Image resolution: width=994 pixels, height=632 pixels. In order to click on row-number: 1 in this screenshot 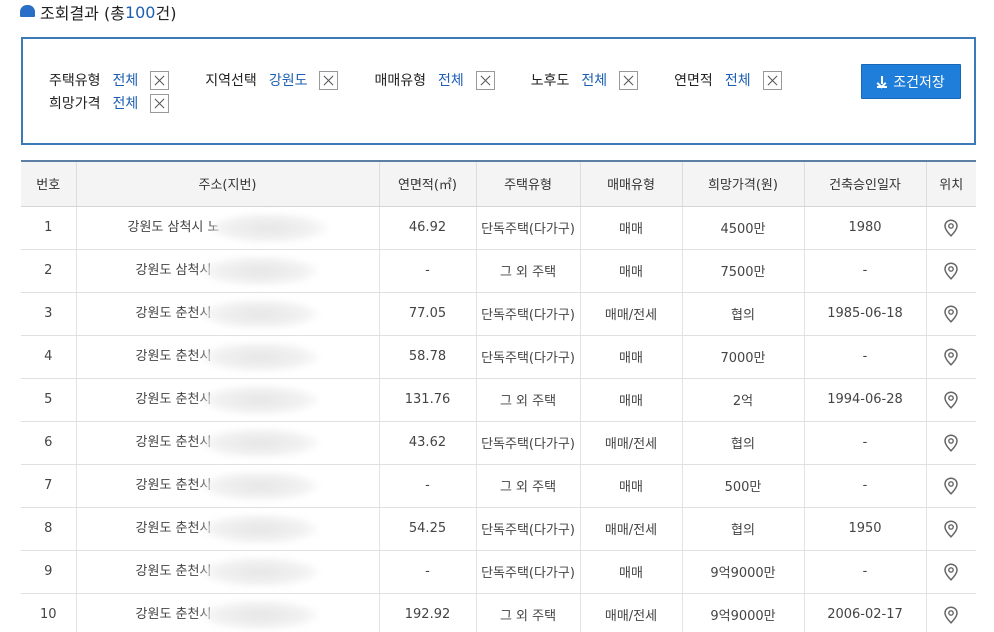, I will do `click(48, 228)`.